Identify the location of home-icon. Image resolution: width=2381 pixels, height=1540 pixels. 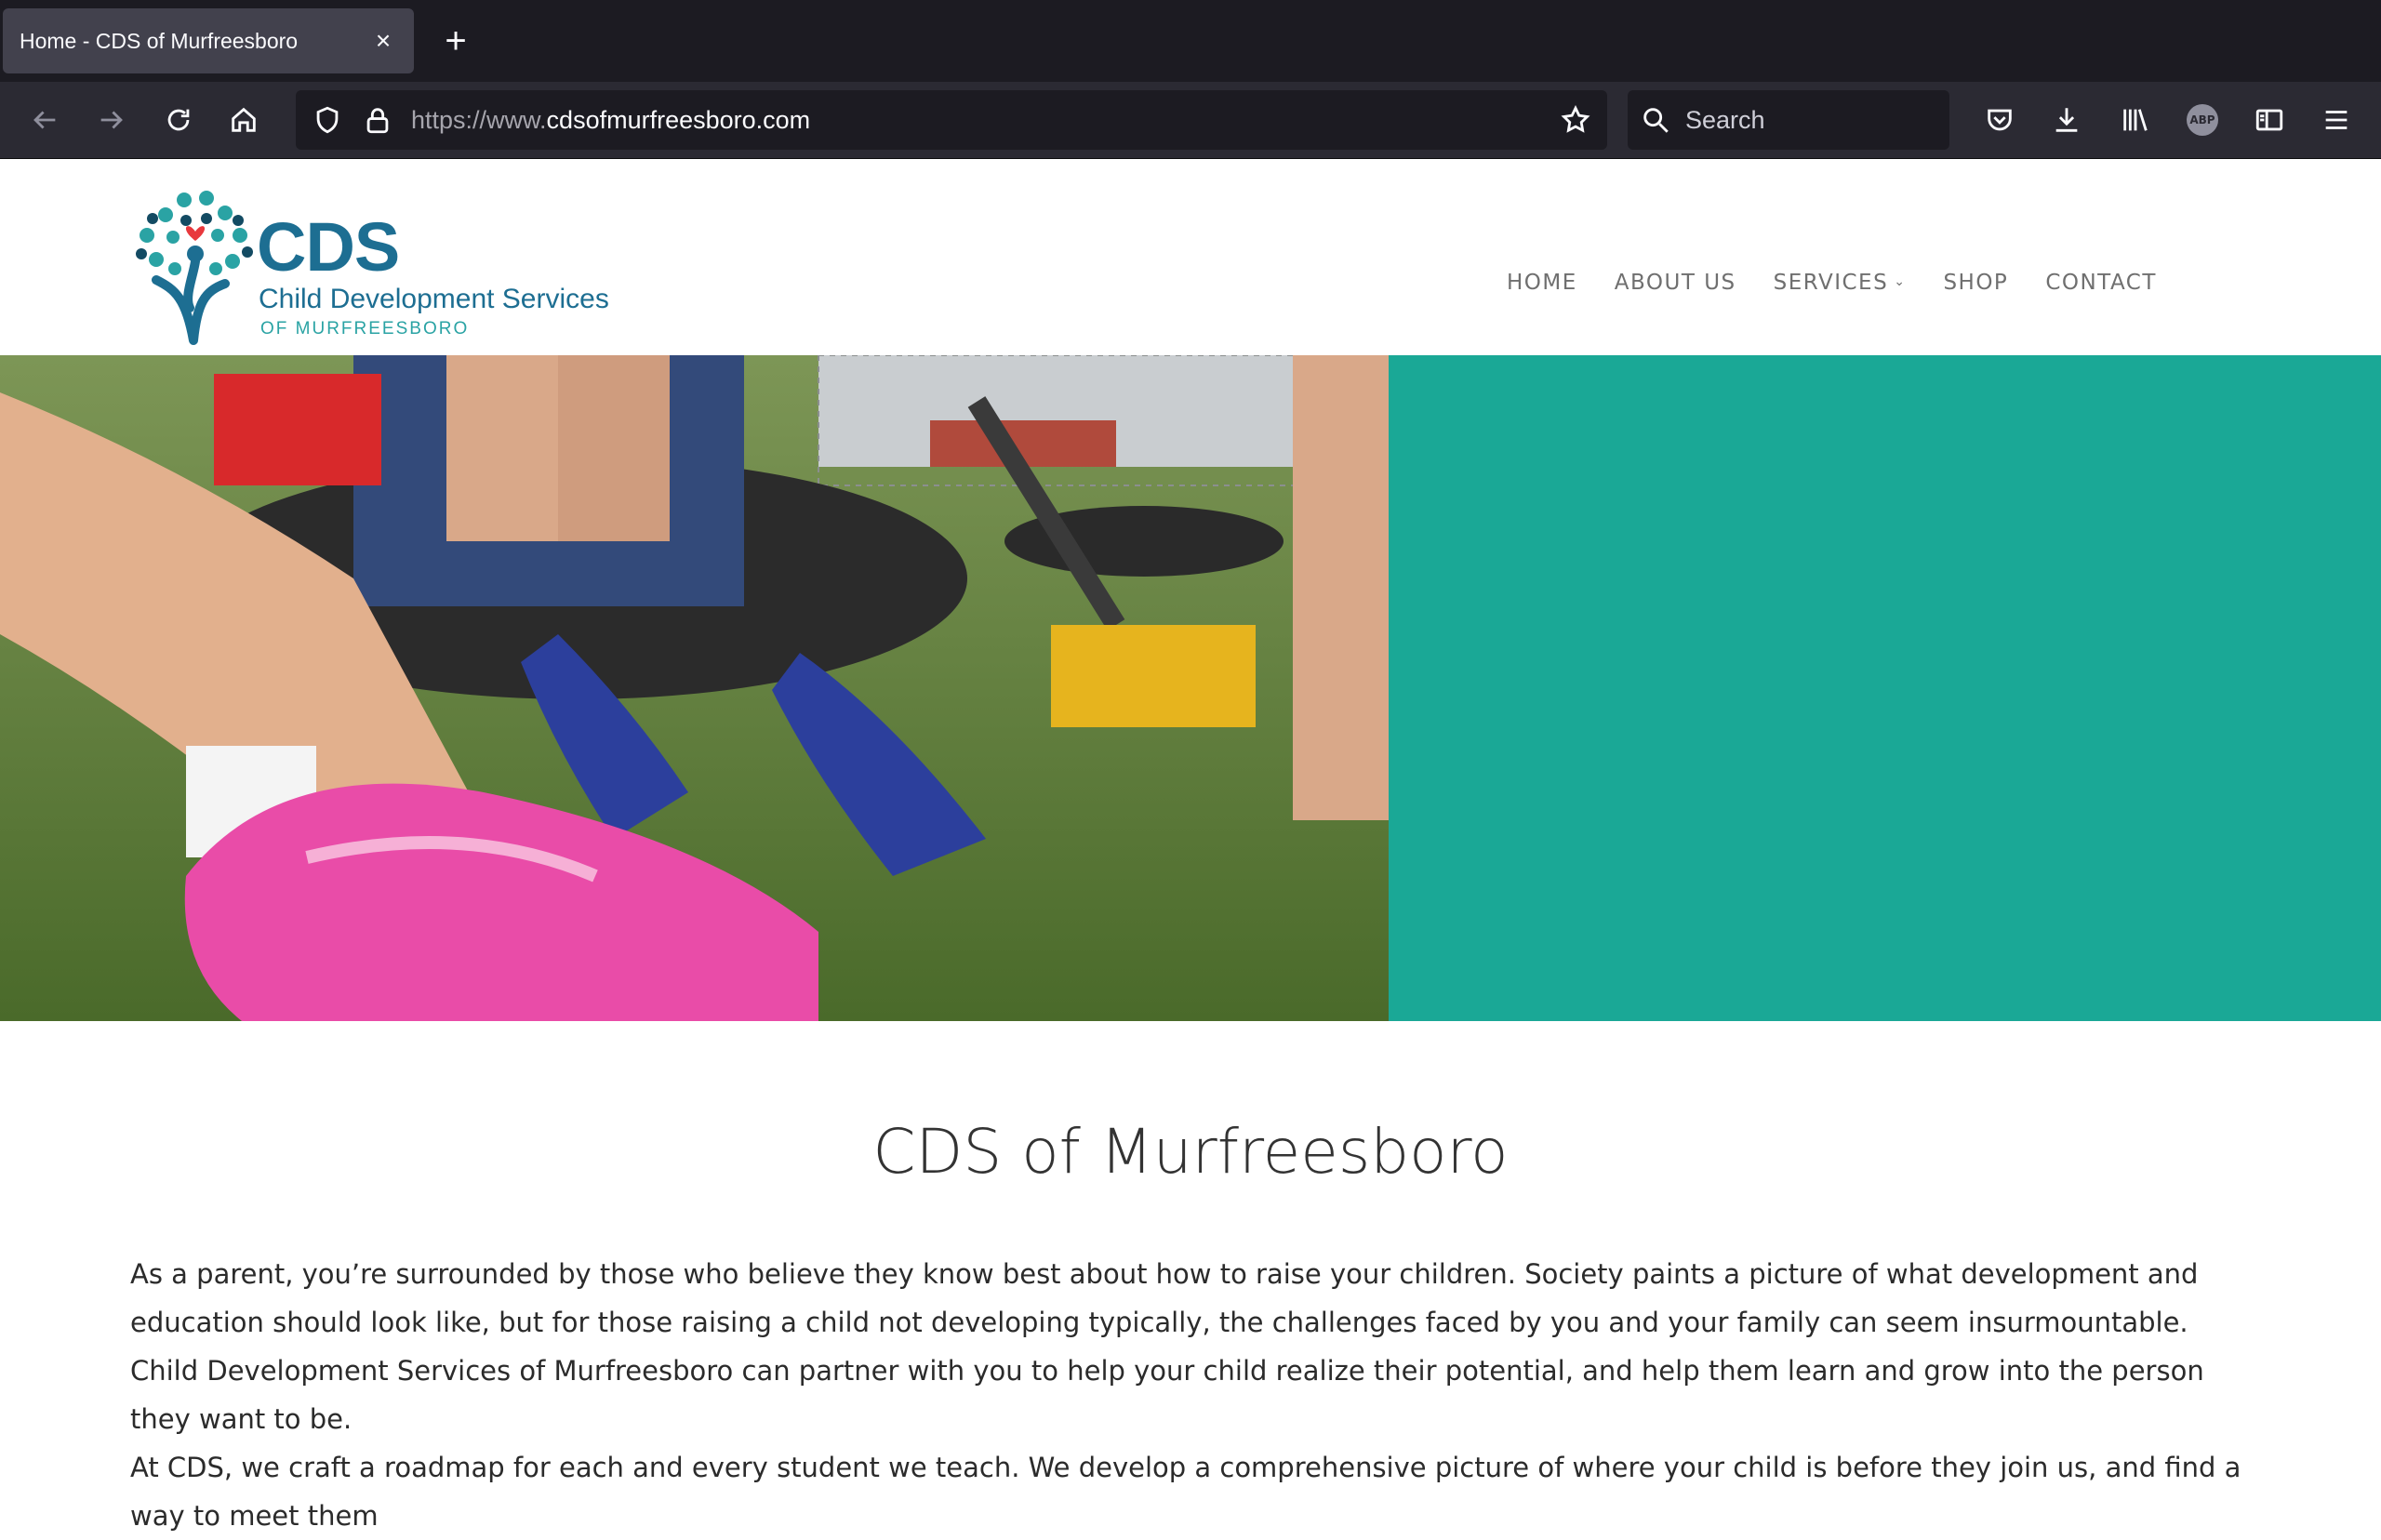
(244, 119).